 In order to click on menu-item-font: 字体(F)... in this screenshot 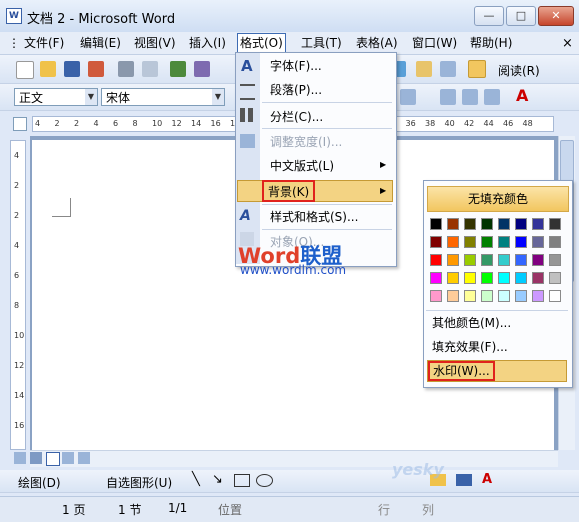, I will do `click(296, 66)`.